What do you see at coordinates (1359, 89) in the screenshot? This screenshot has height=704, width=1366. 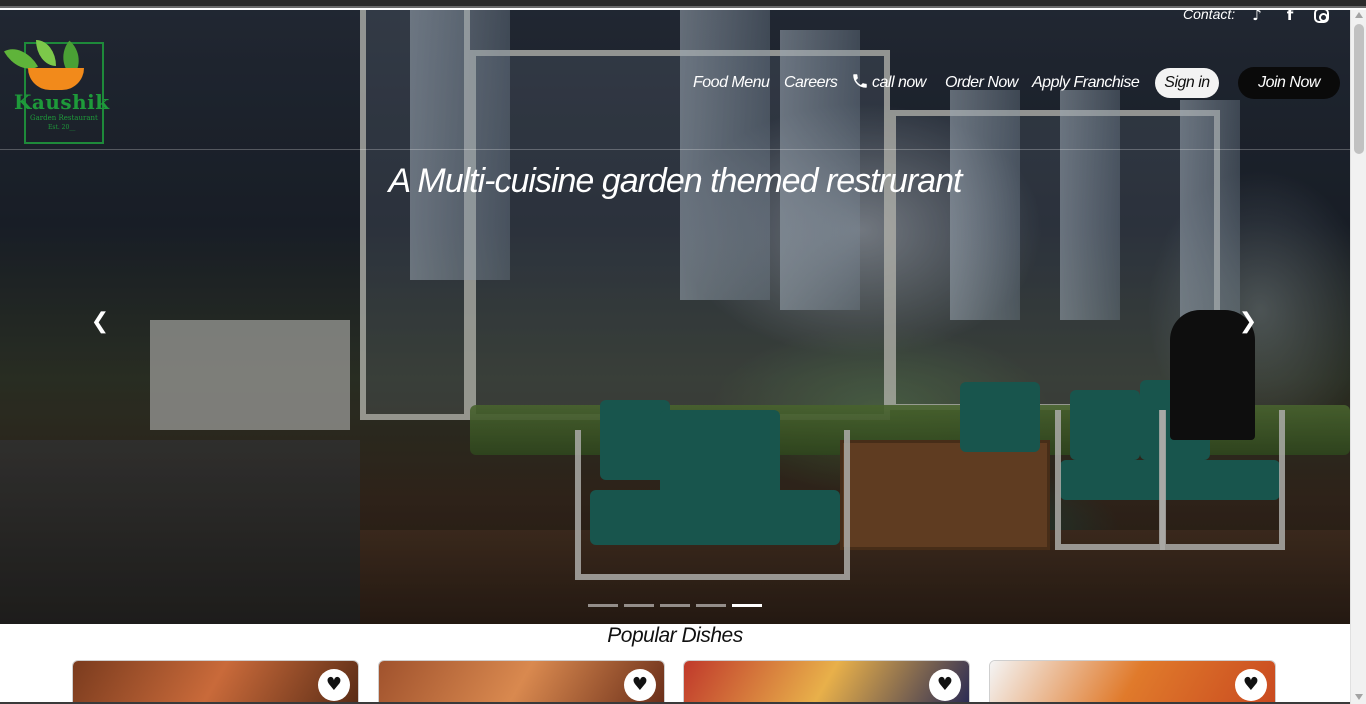 I see `scroll-thumb` at bounding box center [1359, 89].